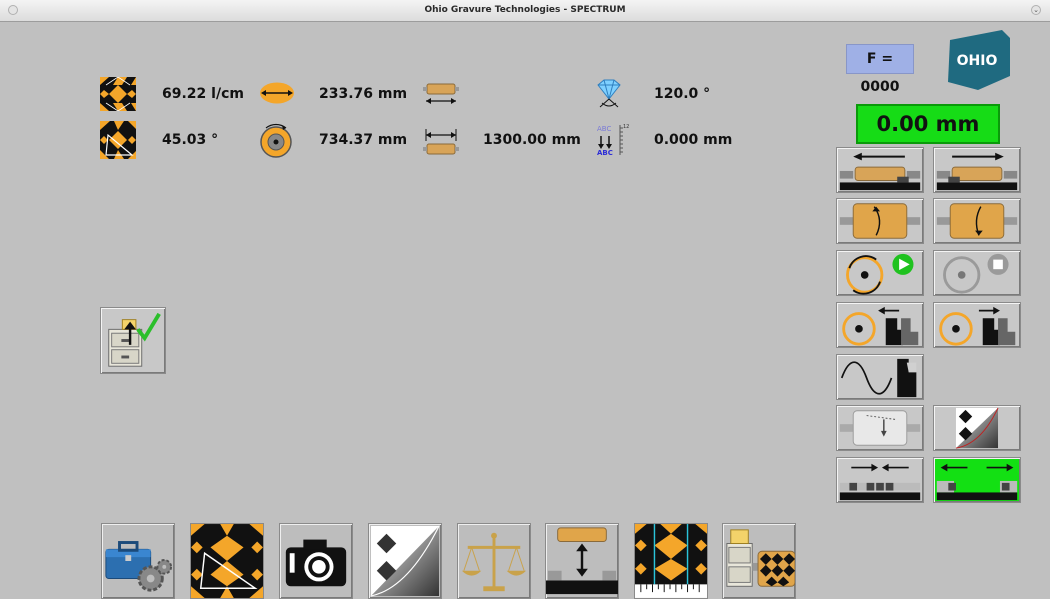 The height and width of the screenshot is (599, 1050). Describe the element at coordinates (880, 428) in the screenshot. I see `test-cut-button` at that location.